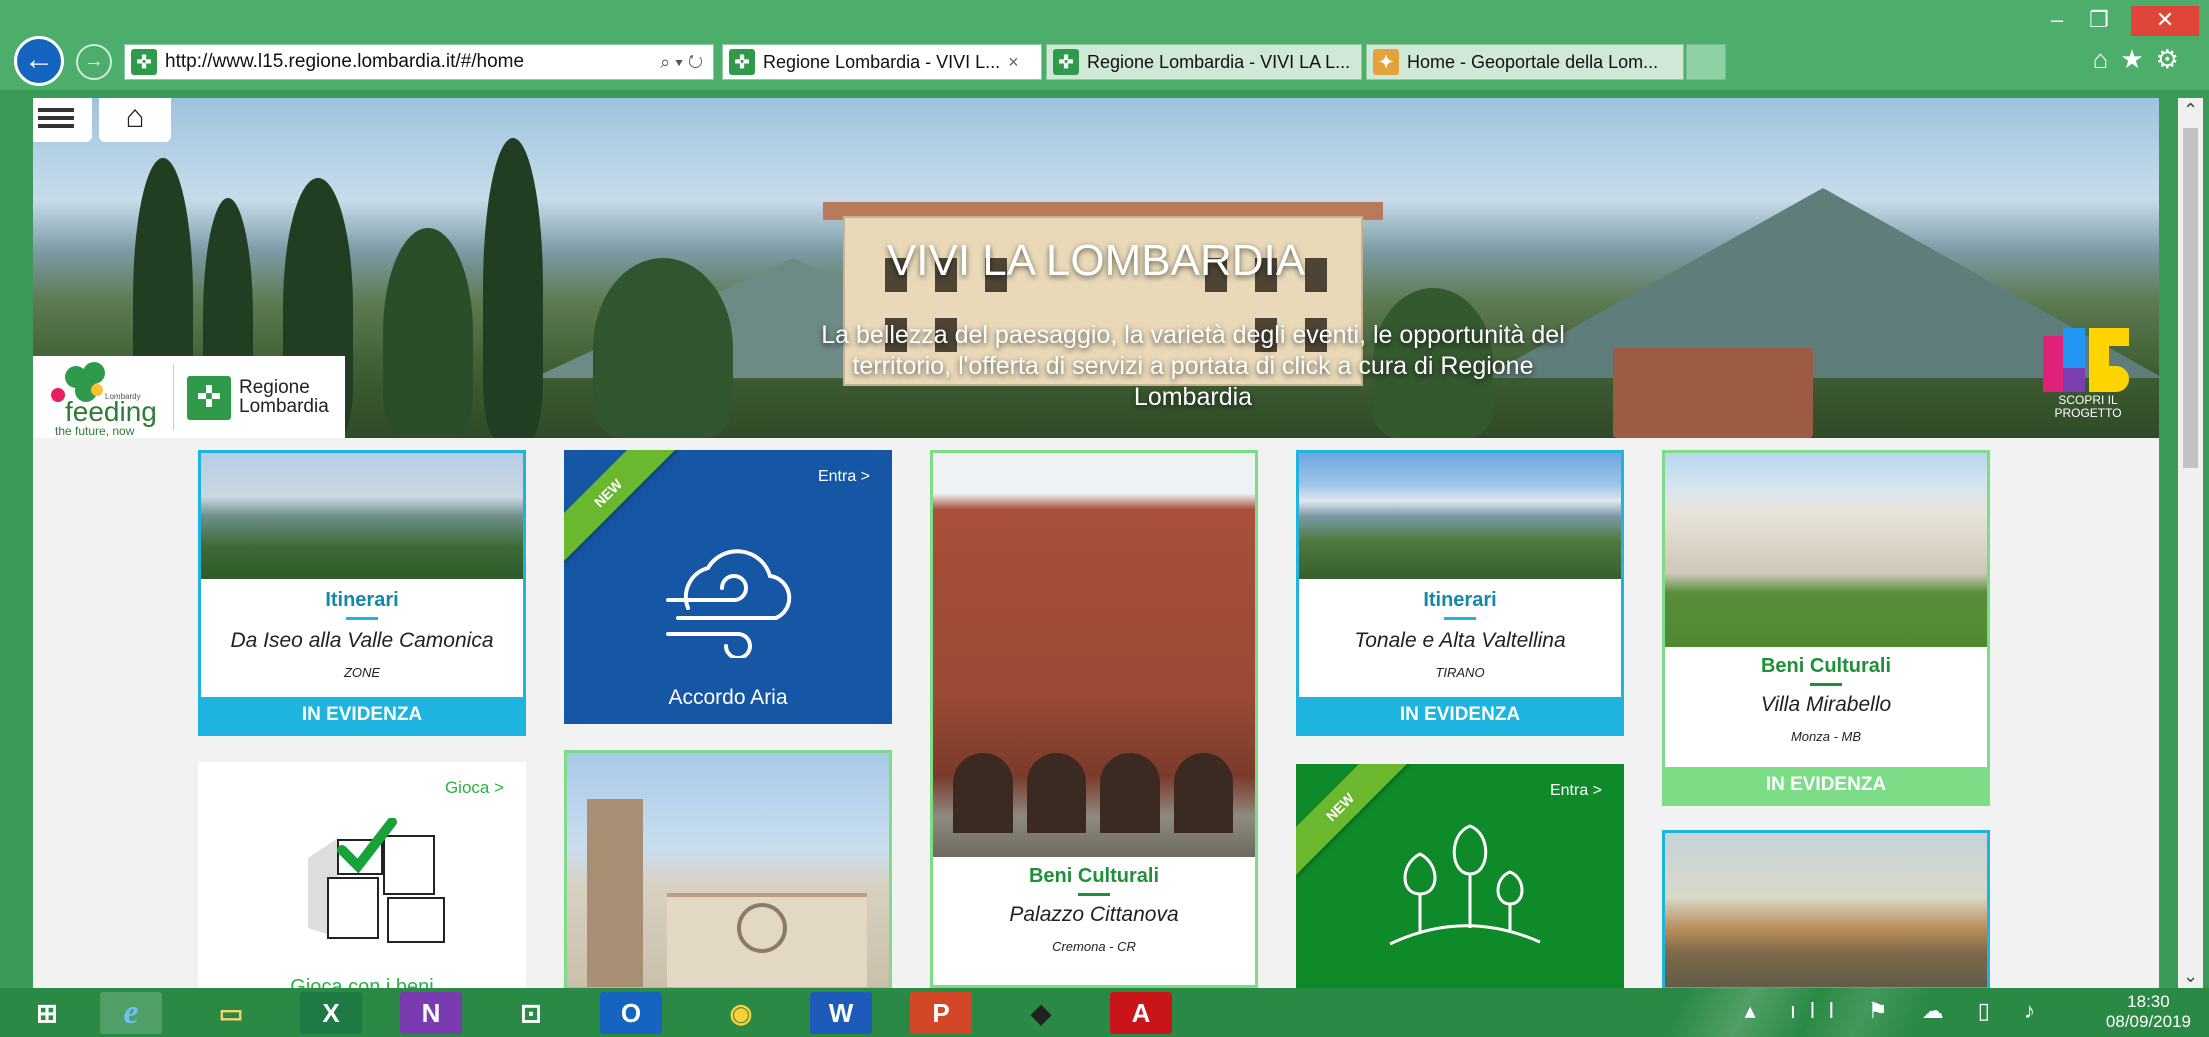  What do you see at coordinates (729, 603) in the screenshot?
I see `wind-cloud-icon` at bounding box center [729, 603].